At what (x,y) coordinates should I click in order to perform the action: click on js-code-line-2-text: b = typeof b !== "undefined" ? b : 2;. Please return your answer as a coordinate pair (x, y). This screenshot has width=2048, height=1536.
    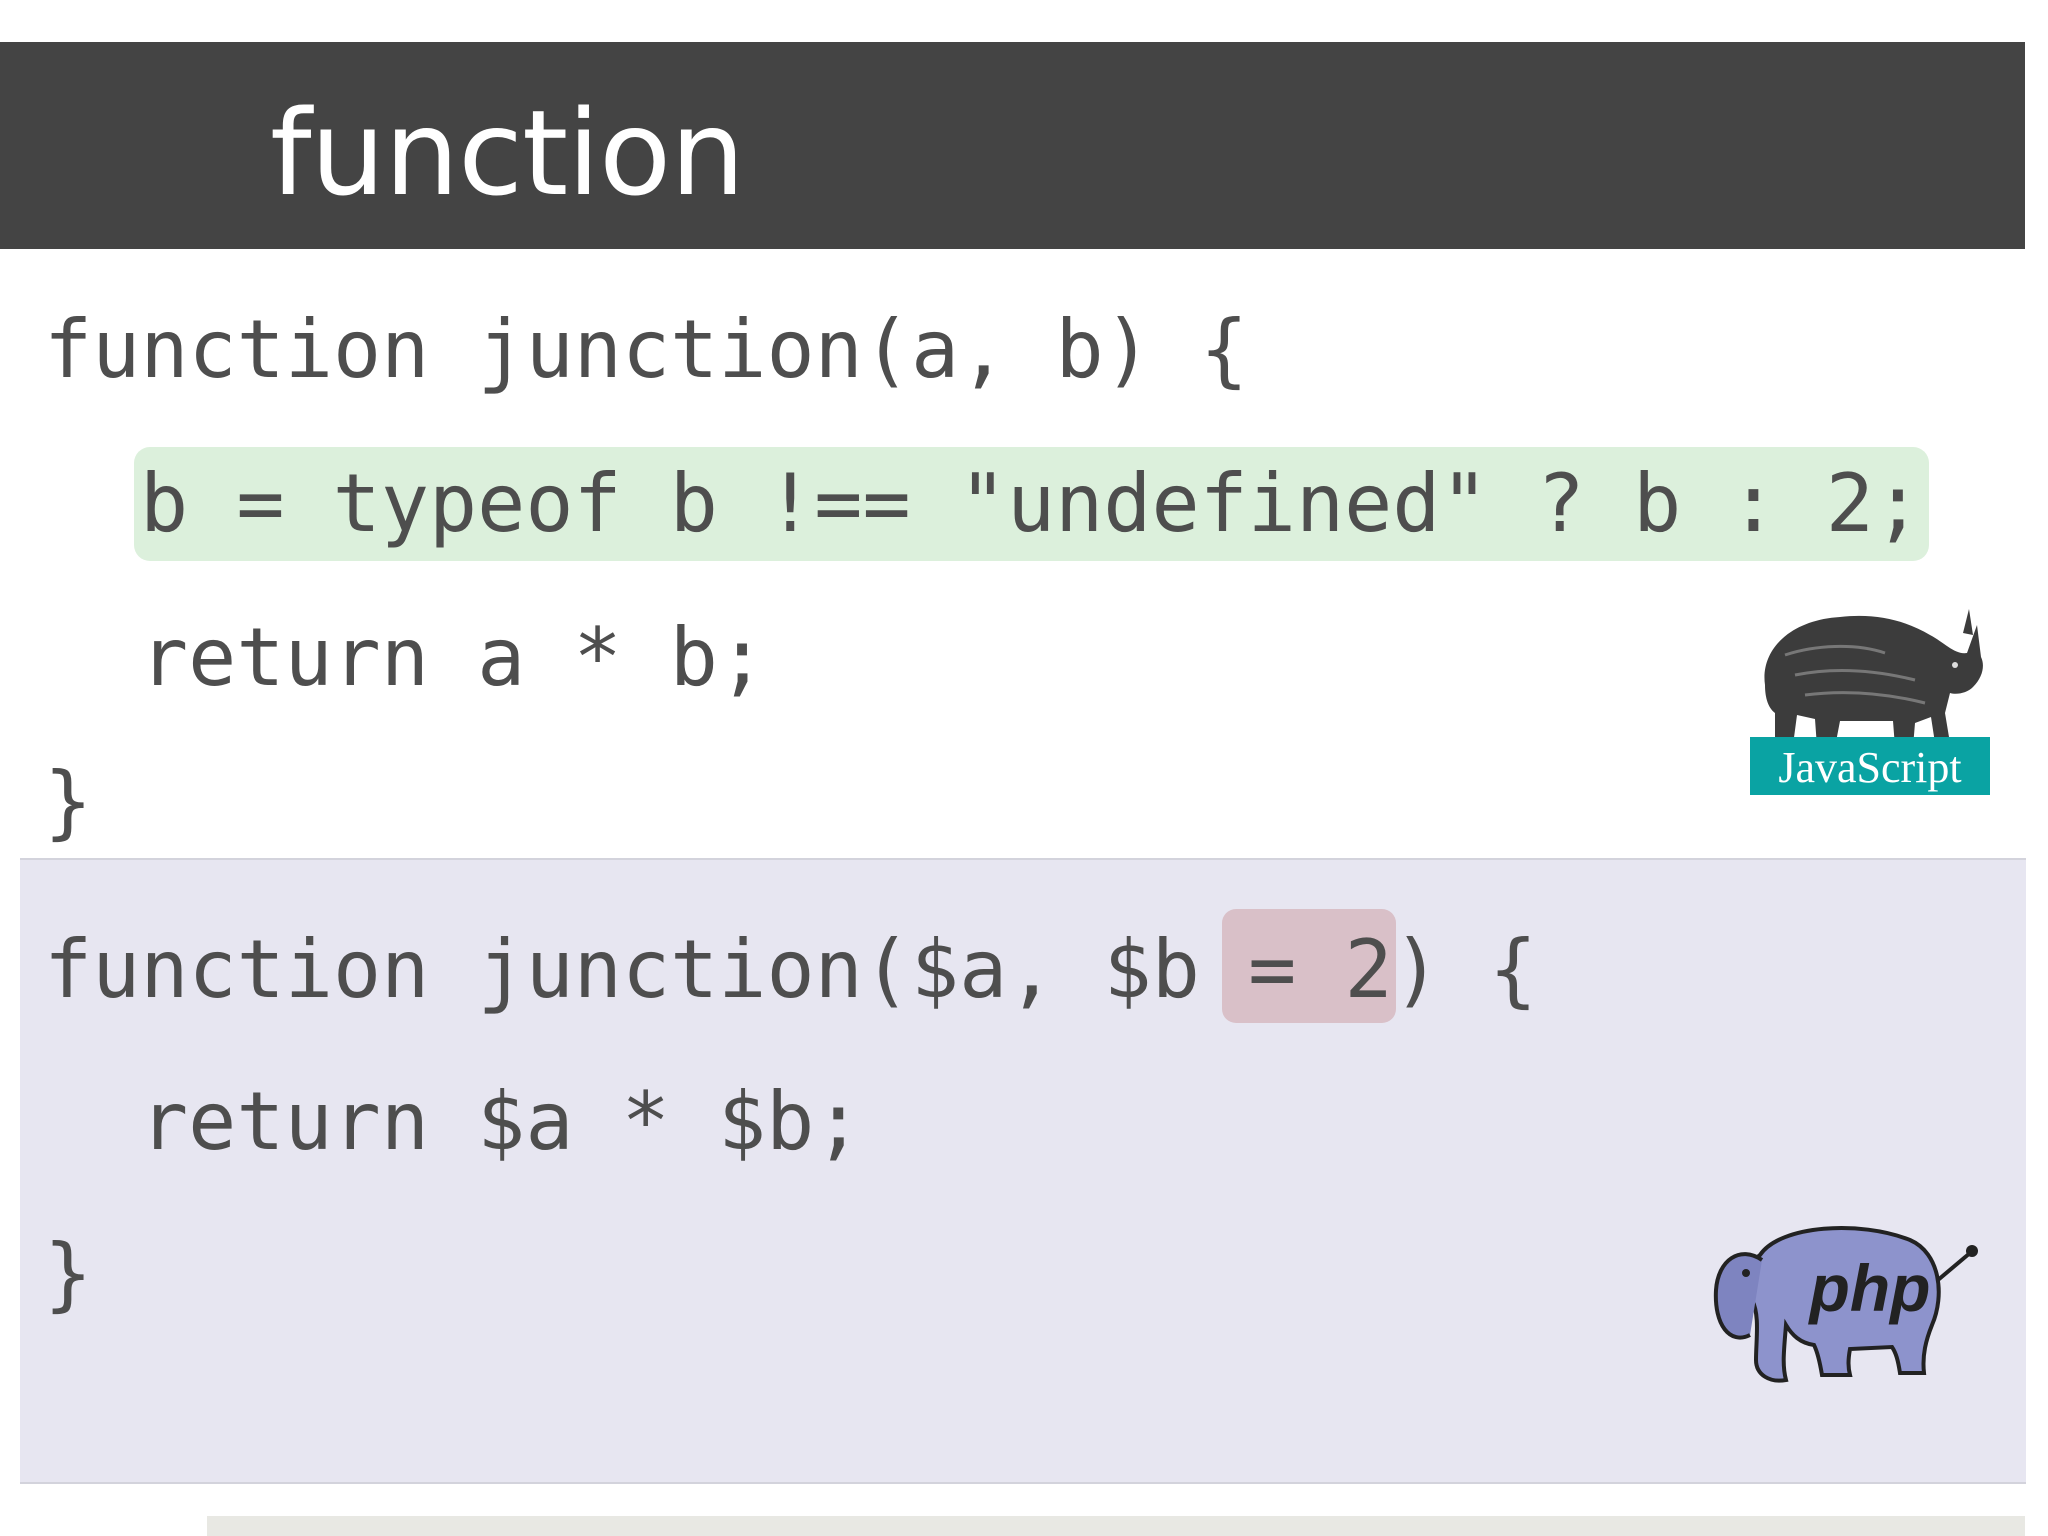
    Looking at the image, I should click on (1031, 503).